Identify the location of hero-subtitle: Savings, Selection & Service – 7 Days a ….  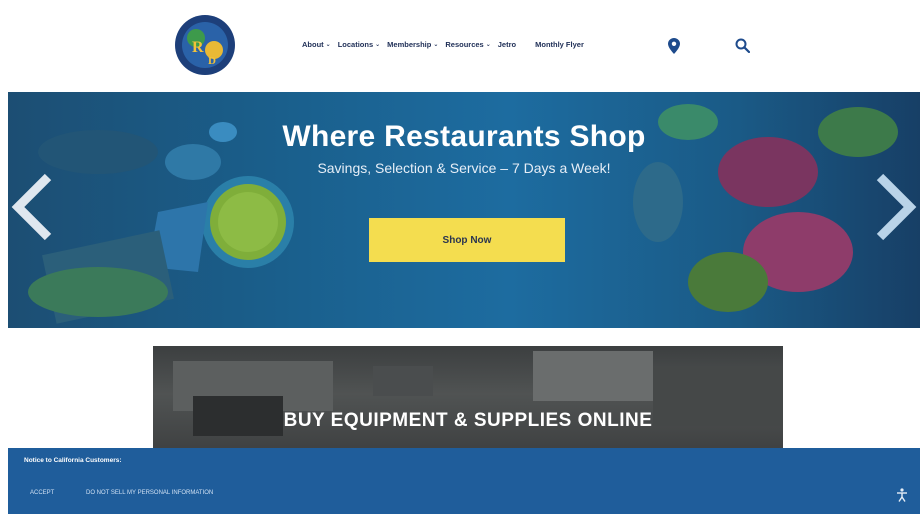
(464, 168).